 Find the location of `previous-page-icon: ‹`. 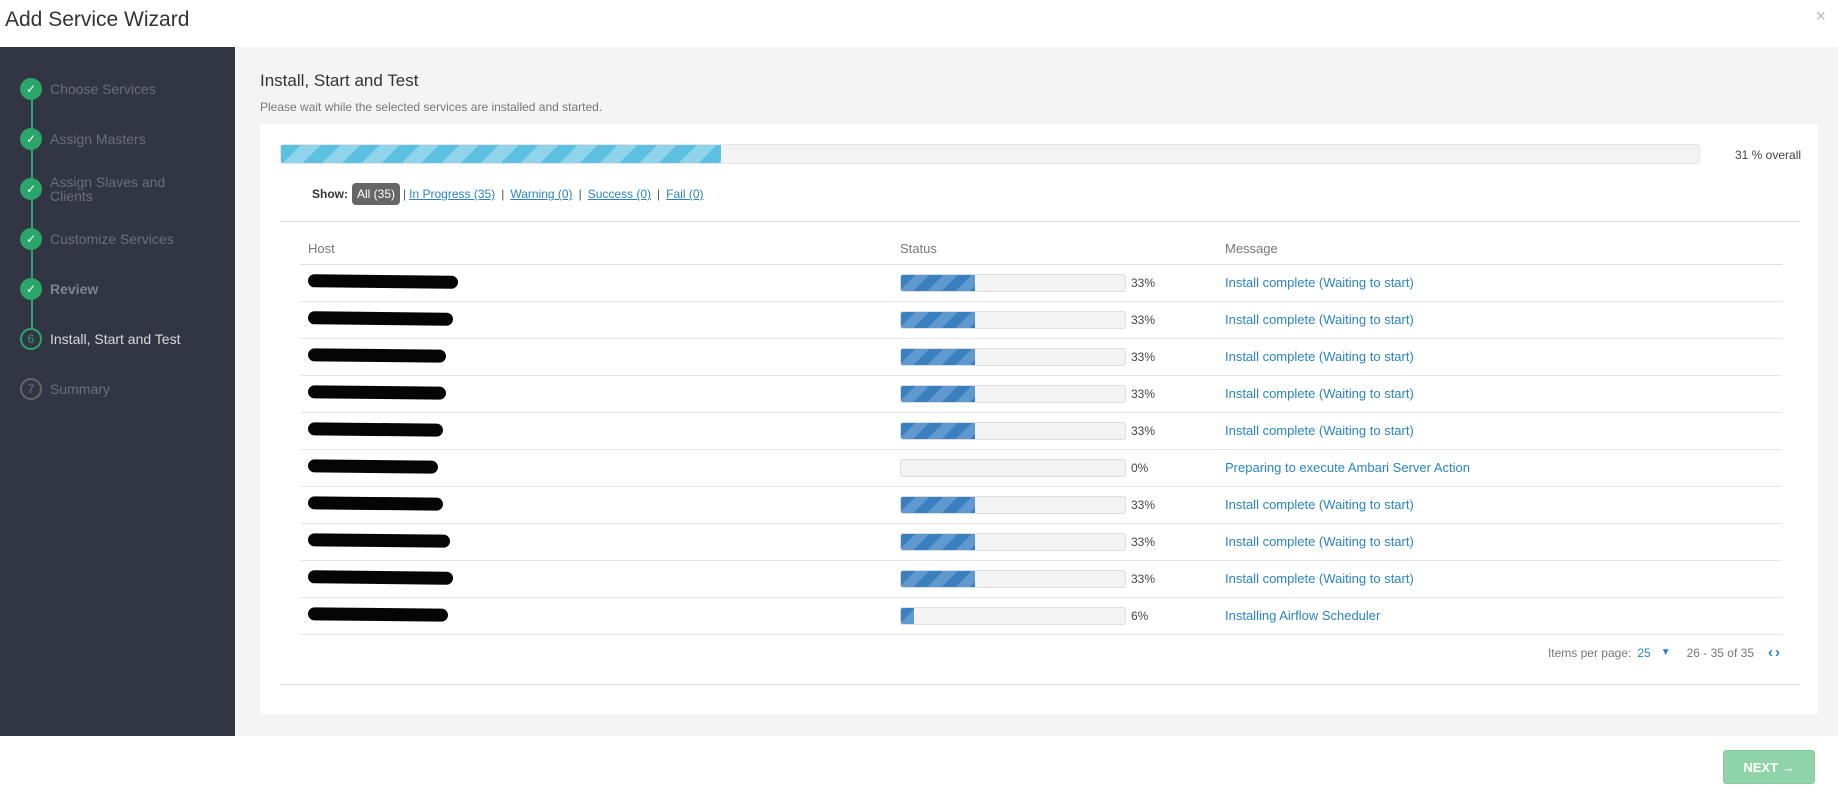

previous-page-icon: ‹ is located at coordinates (1770, 652).